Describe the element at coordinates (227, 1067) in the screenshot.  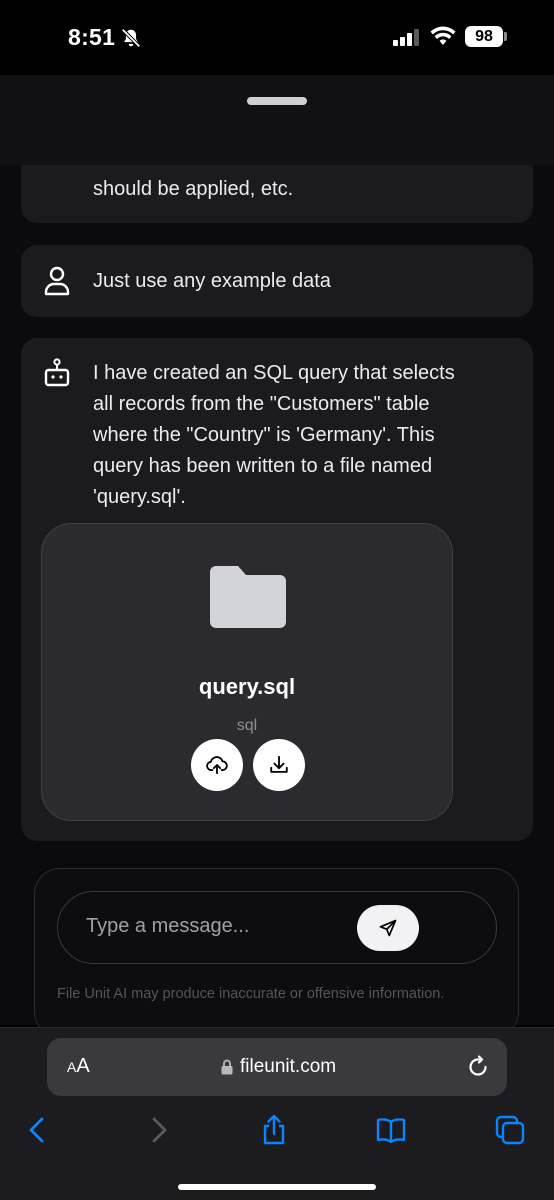
I see `lock-icon` at that location.